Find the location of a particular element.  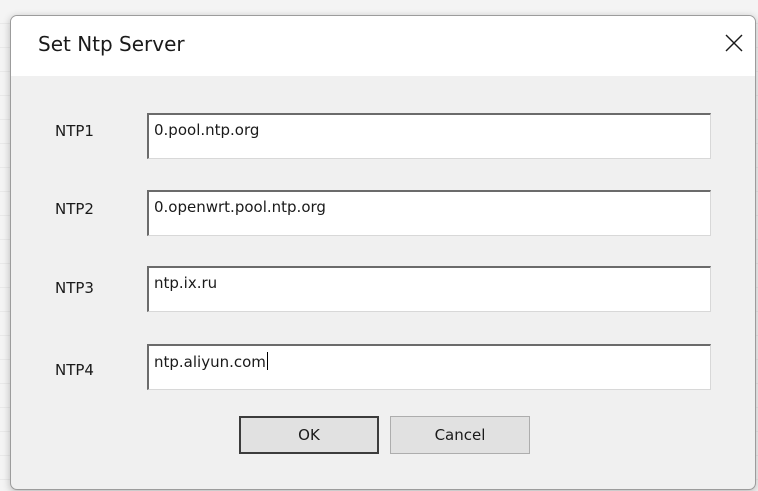

ntp3-label: NTP3 is located at coordinates (74, 288).